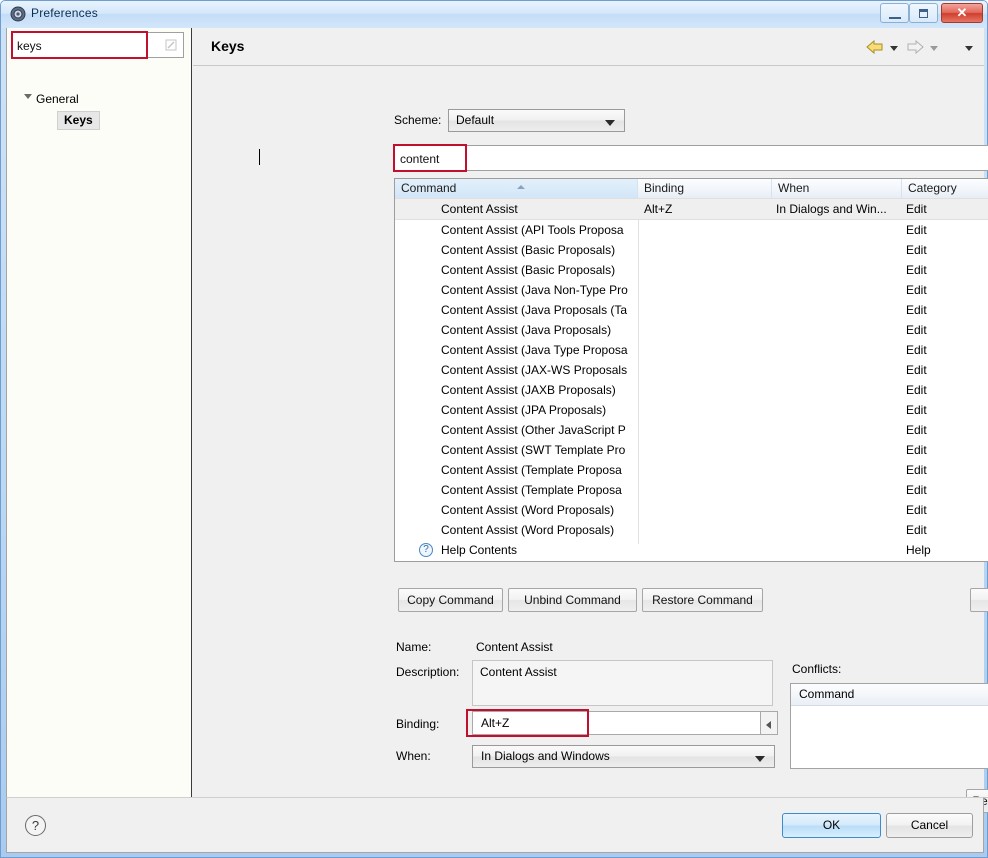  I want to click on table-row: Content Assist (JPA Proposals) Edit, so click(691, 410).